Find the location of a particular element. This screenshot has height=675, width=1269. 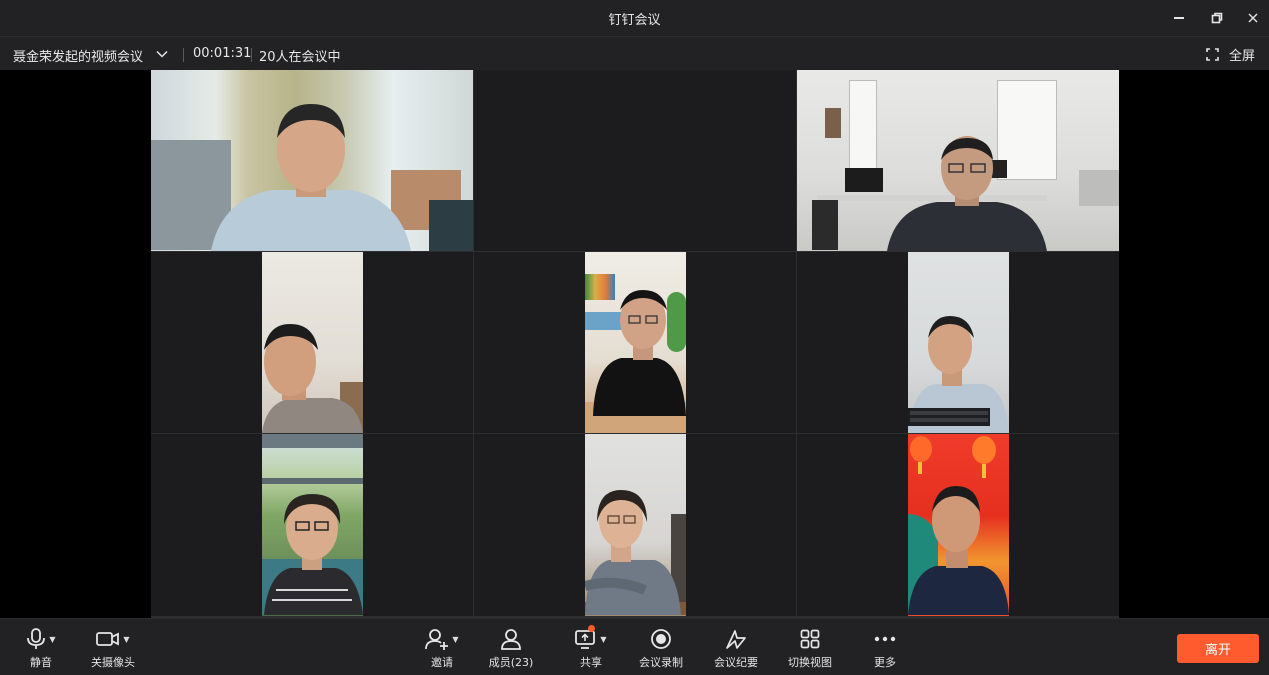

grid-view-icon is located at coordinates (810, 639).